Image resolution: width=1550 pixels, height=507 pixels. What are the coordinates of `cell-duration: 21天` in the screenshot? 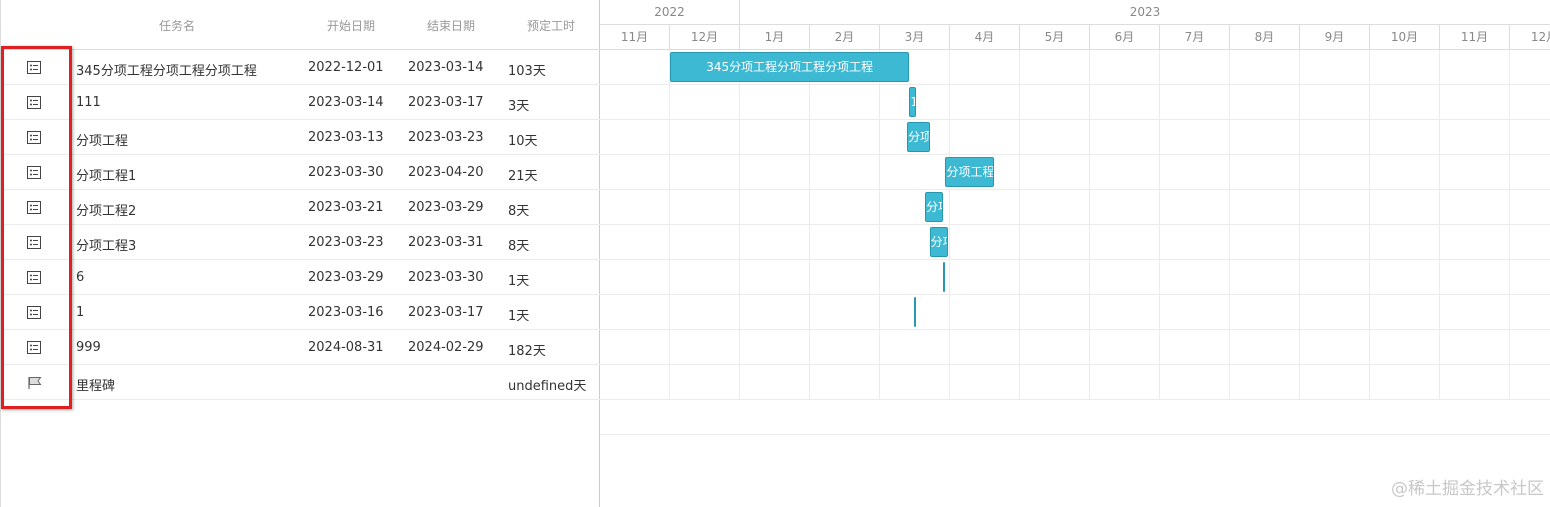 It's located at (523, 176).